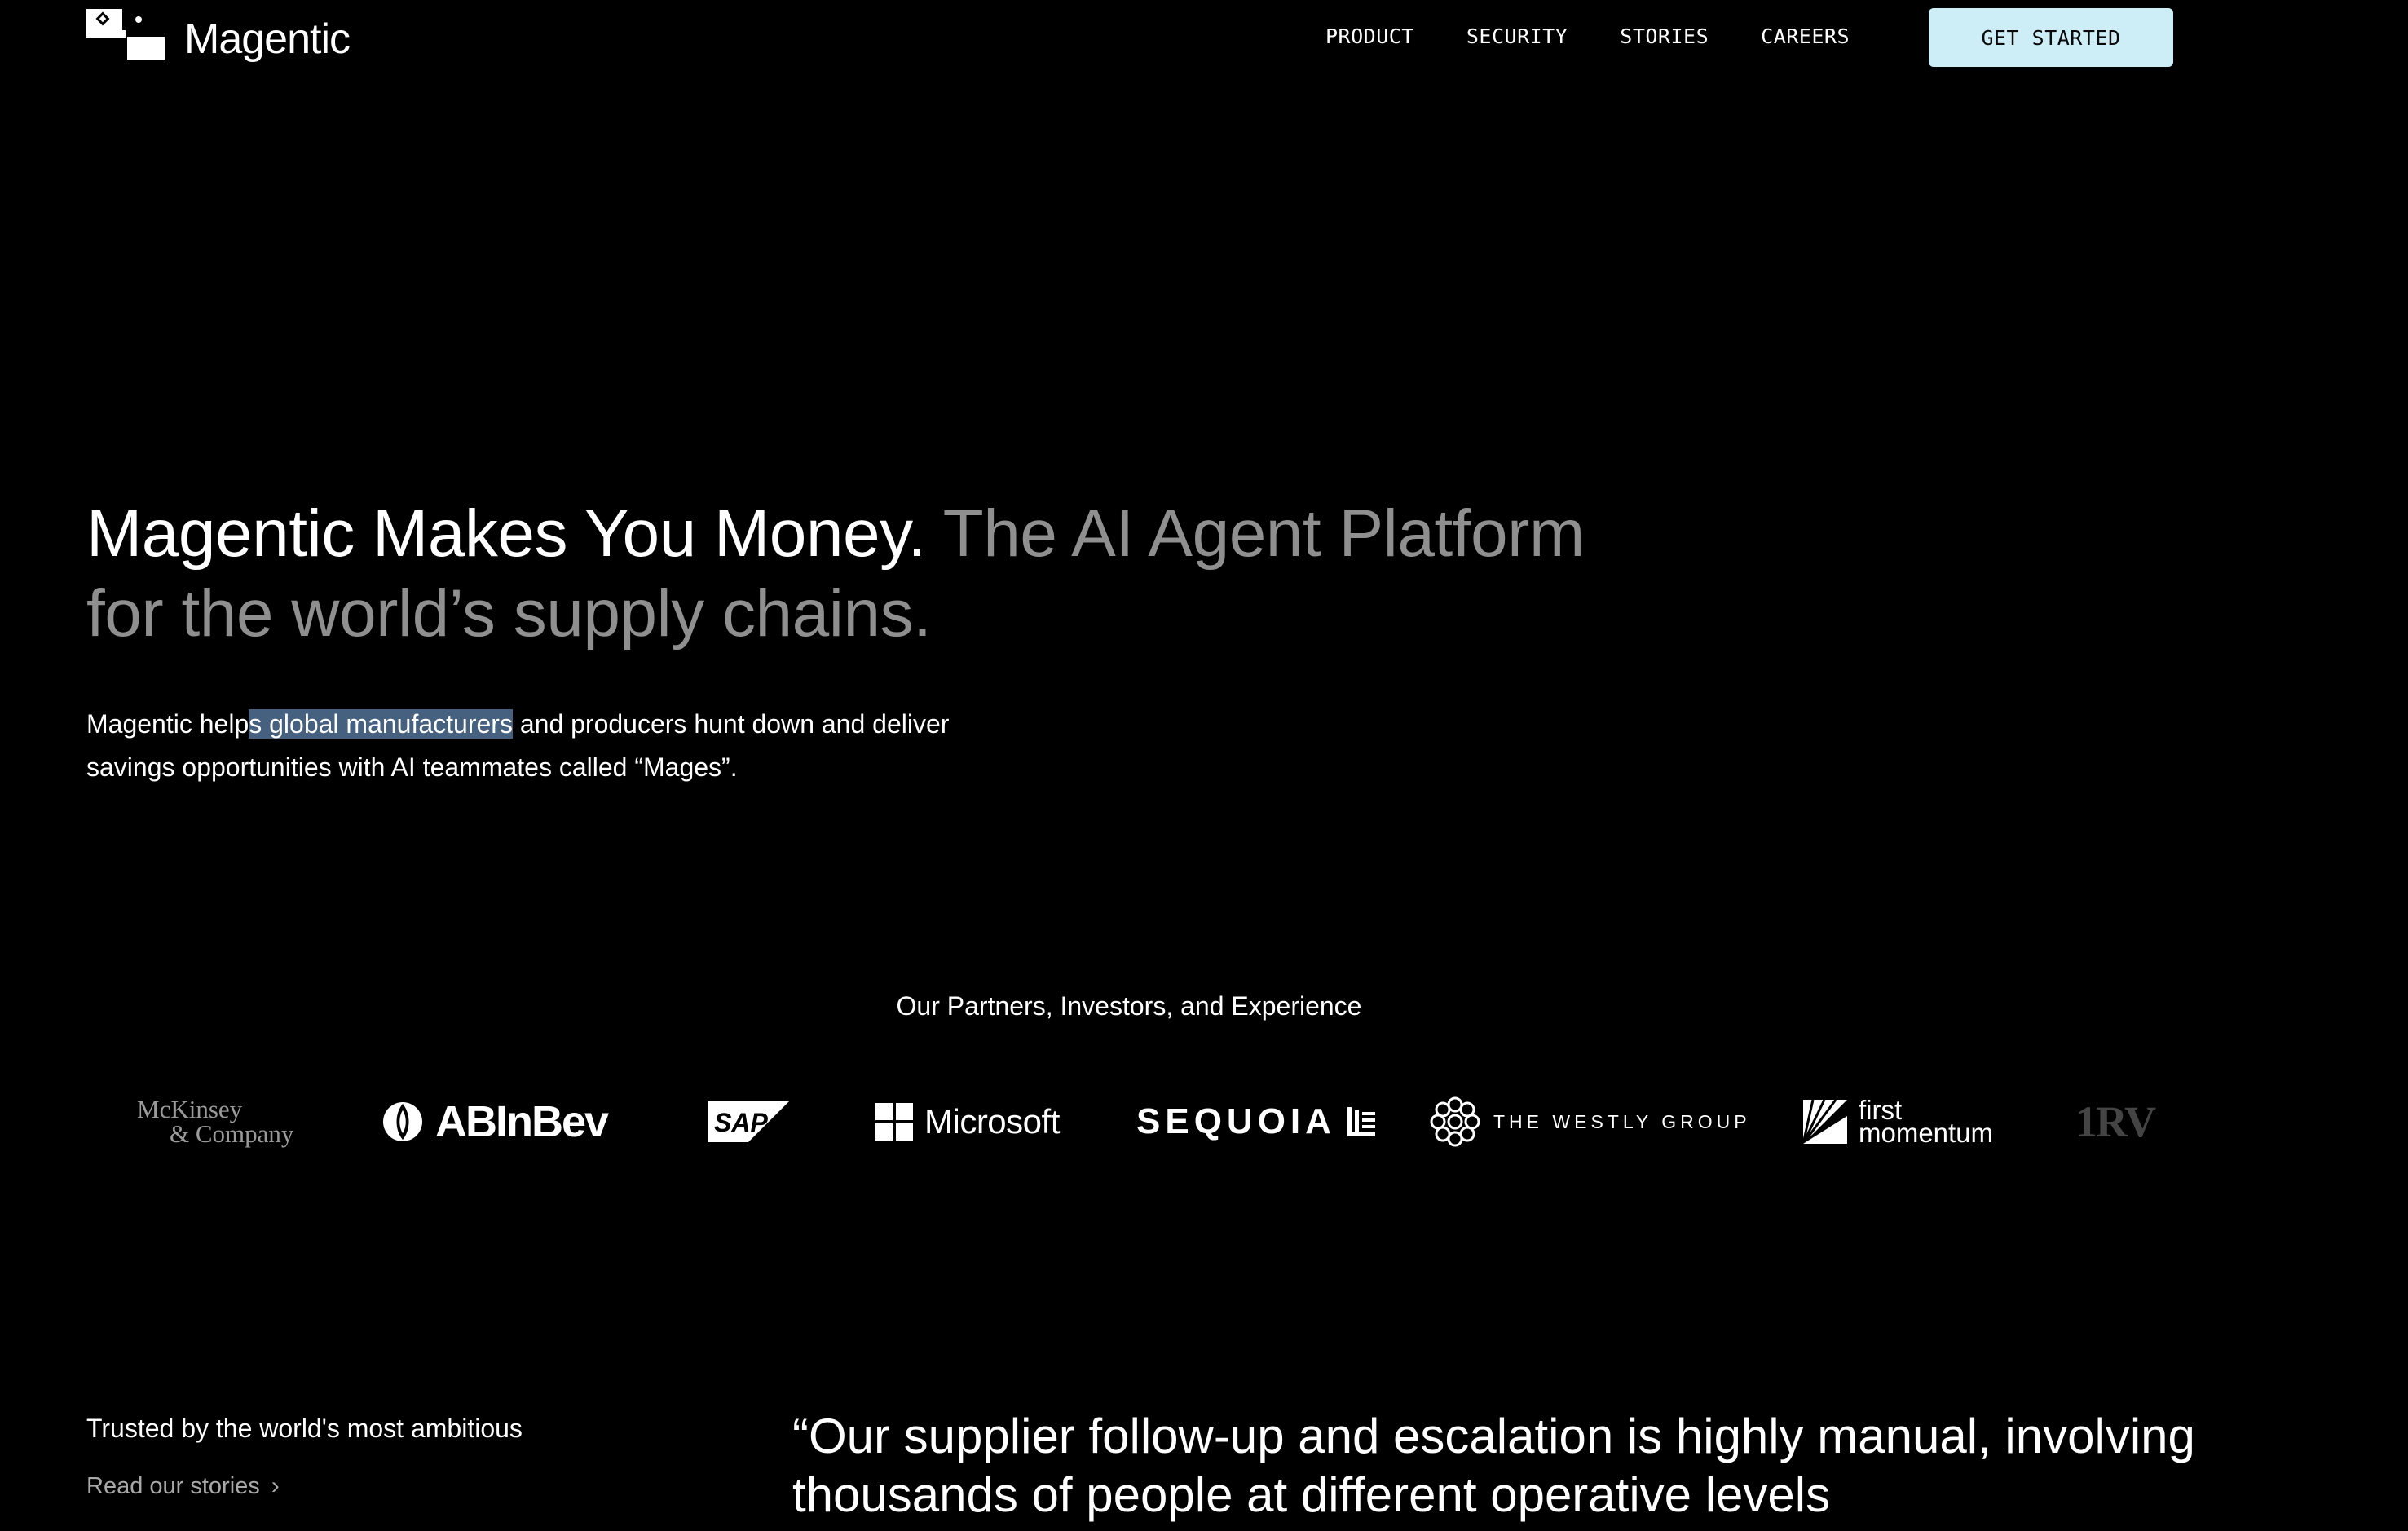 Image resolution: width=2408 pixels, height=1531 pixels. I want to click on logo-abinbev: ABInBev, so click(495, 1121).